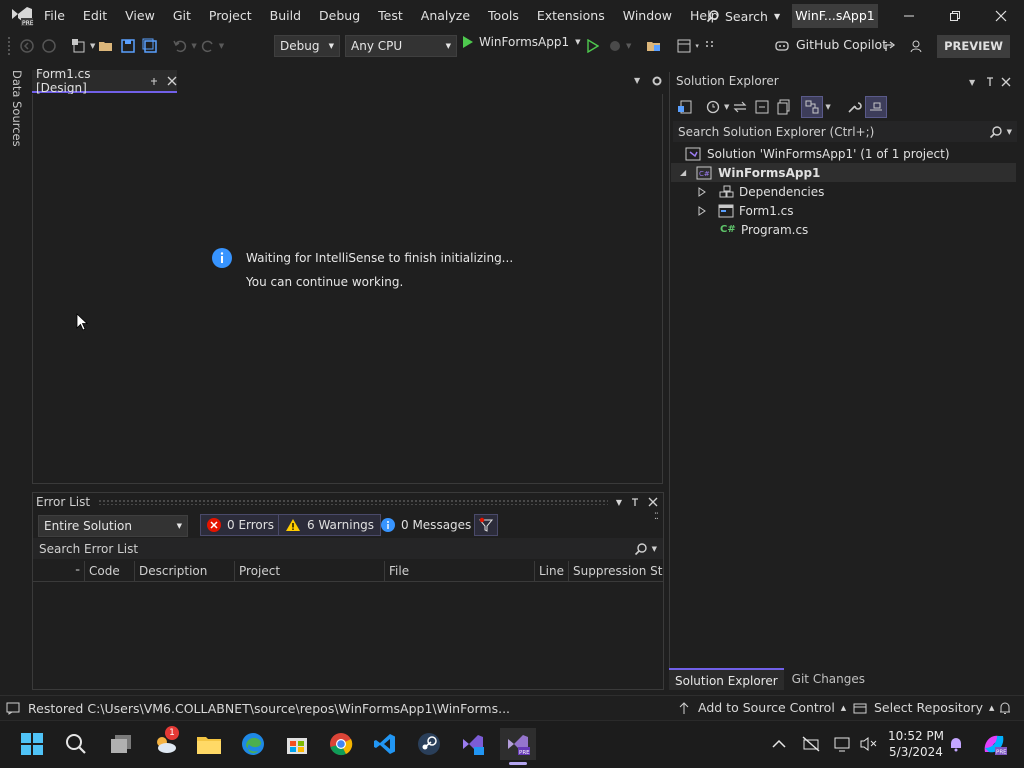 The image size is (1024, 768). I want to click on layout-icon, so click(684, 46).